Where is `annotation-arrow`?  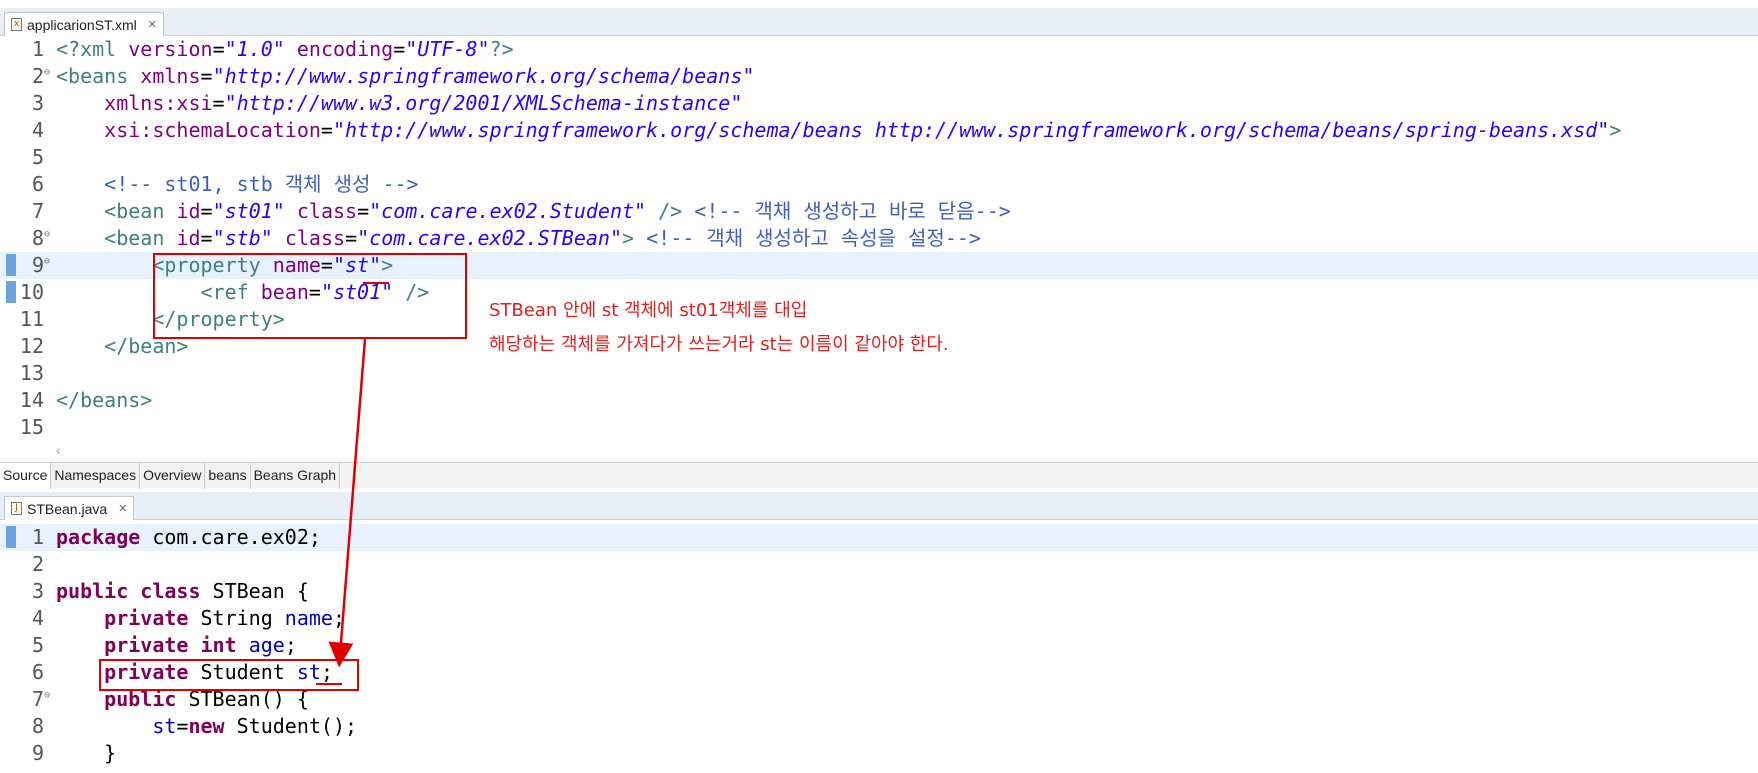
annotation-arrow is located at coordinates (347, 503).